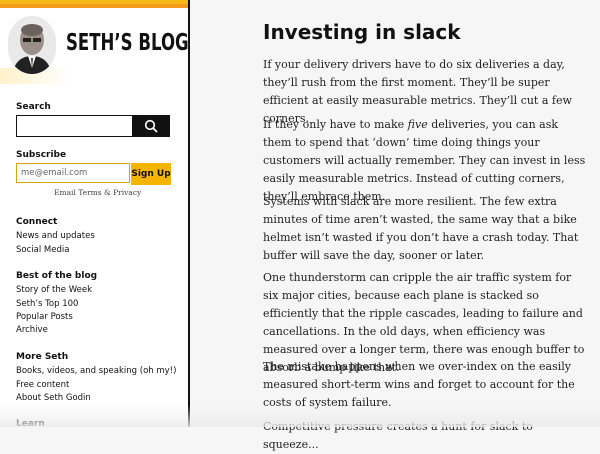  Describe the element at coordinates (37, 222) in the screenshot. I see `connect-heading: Connect` at that location.